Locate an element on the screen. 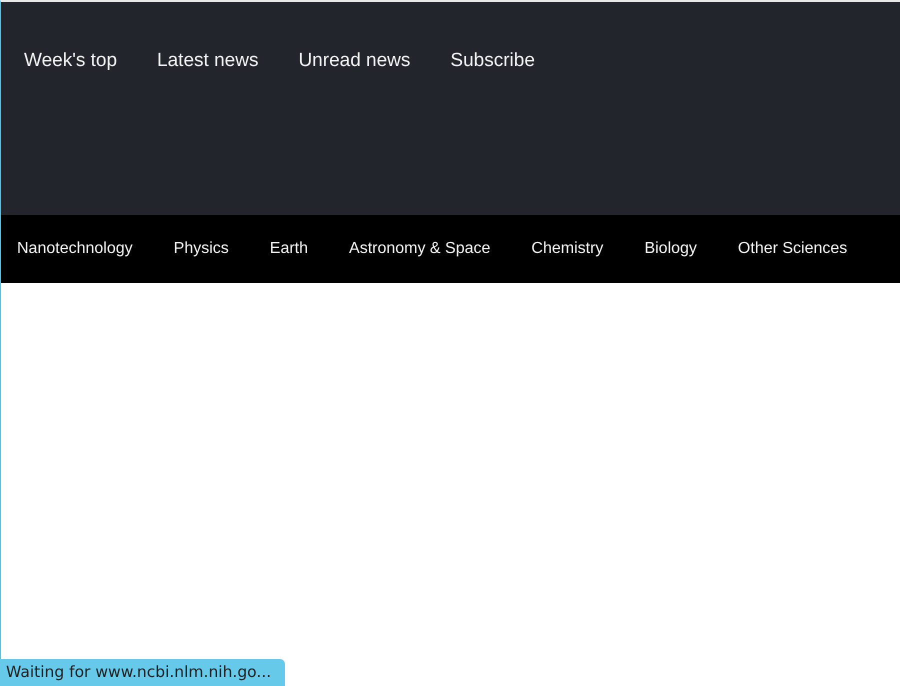 The height and width of the screenshot is (686, 900). category-link: Chemistry is located at coordinates (567, 249).